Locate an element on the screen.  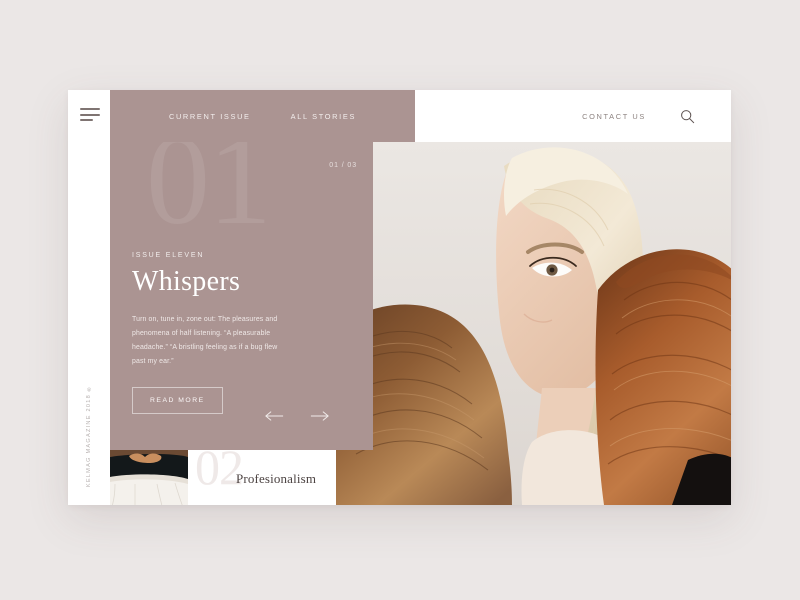
arrow-left-icon is located at coordinates (274, 416).